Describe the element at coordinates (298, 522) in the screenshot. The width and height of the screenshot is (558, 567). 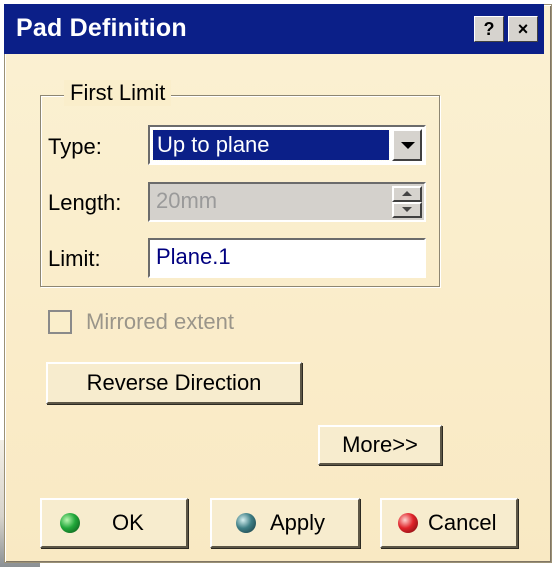
I see `apply-label: Apply` at that location.